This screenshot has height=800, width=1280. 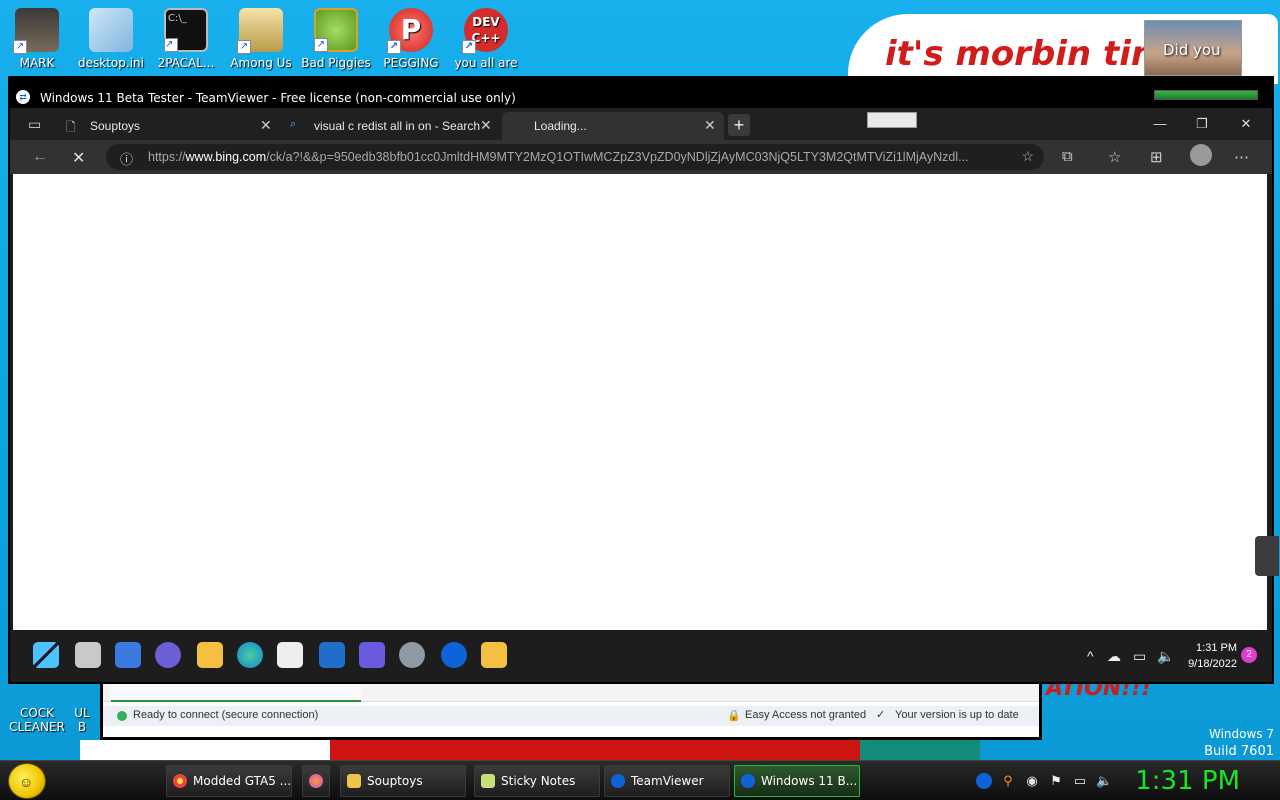 What do you see at coordinates (37, 712) in the screenshot?
I see `desktop-icon-ccleaner: COCK CLEANER` at bounding box center [37, 712].